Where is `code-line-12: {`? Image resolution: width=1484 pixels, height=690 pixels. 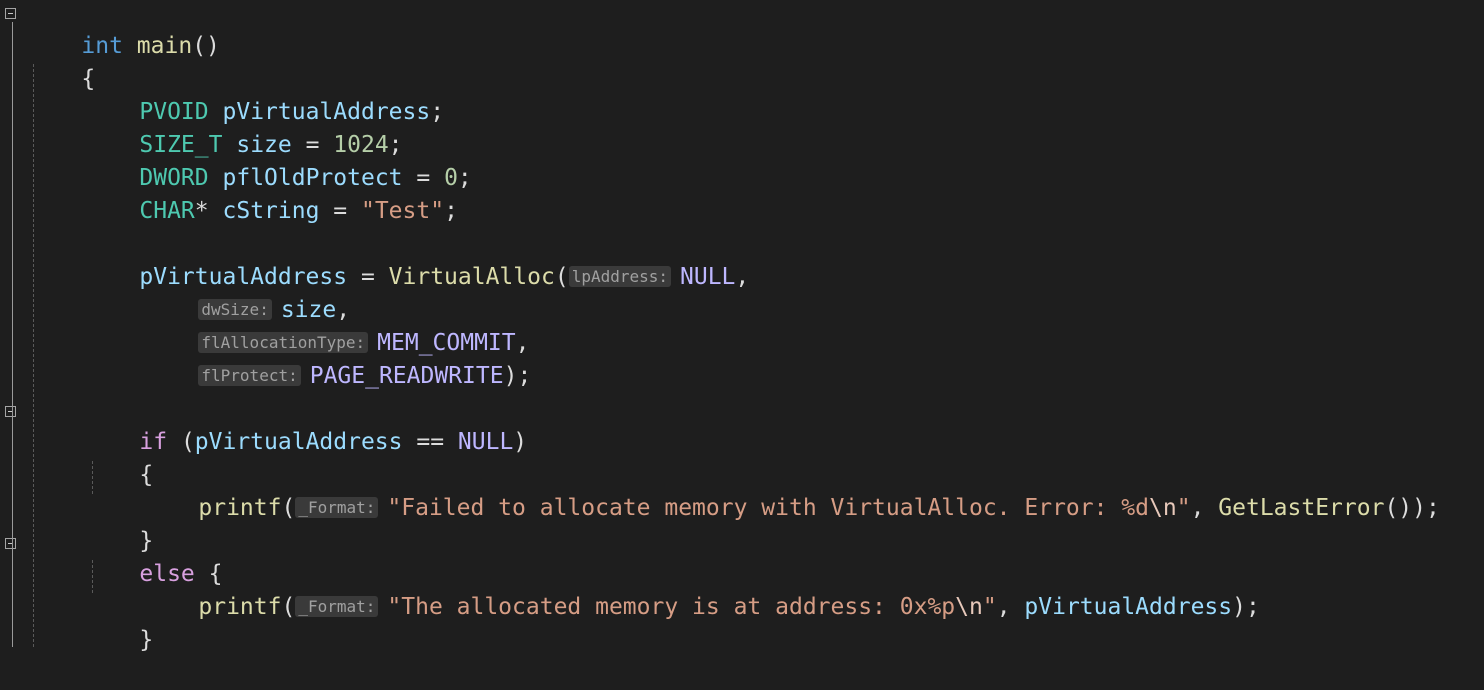 code-line-12: { is located at coordinates (118, 457).